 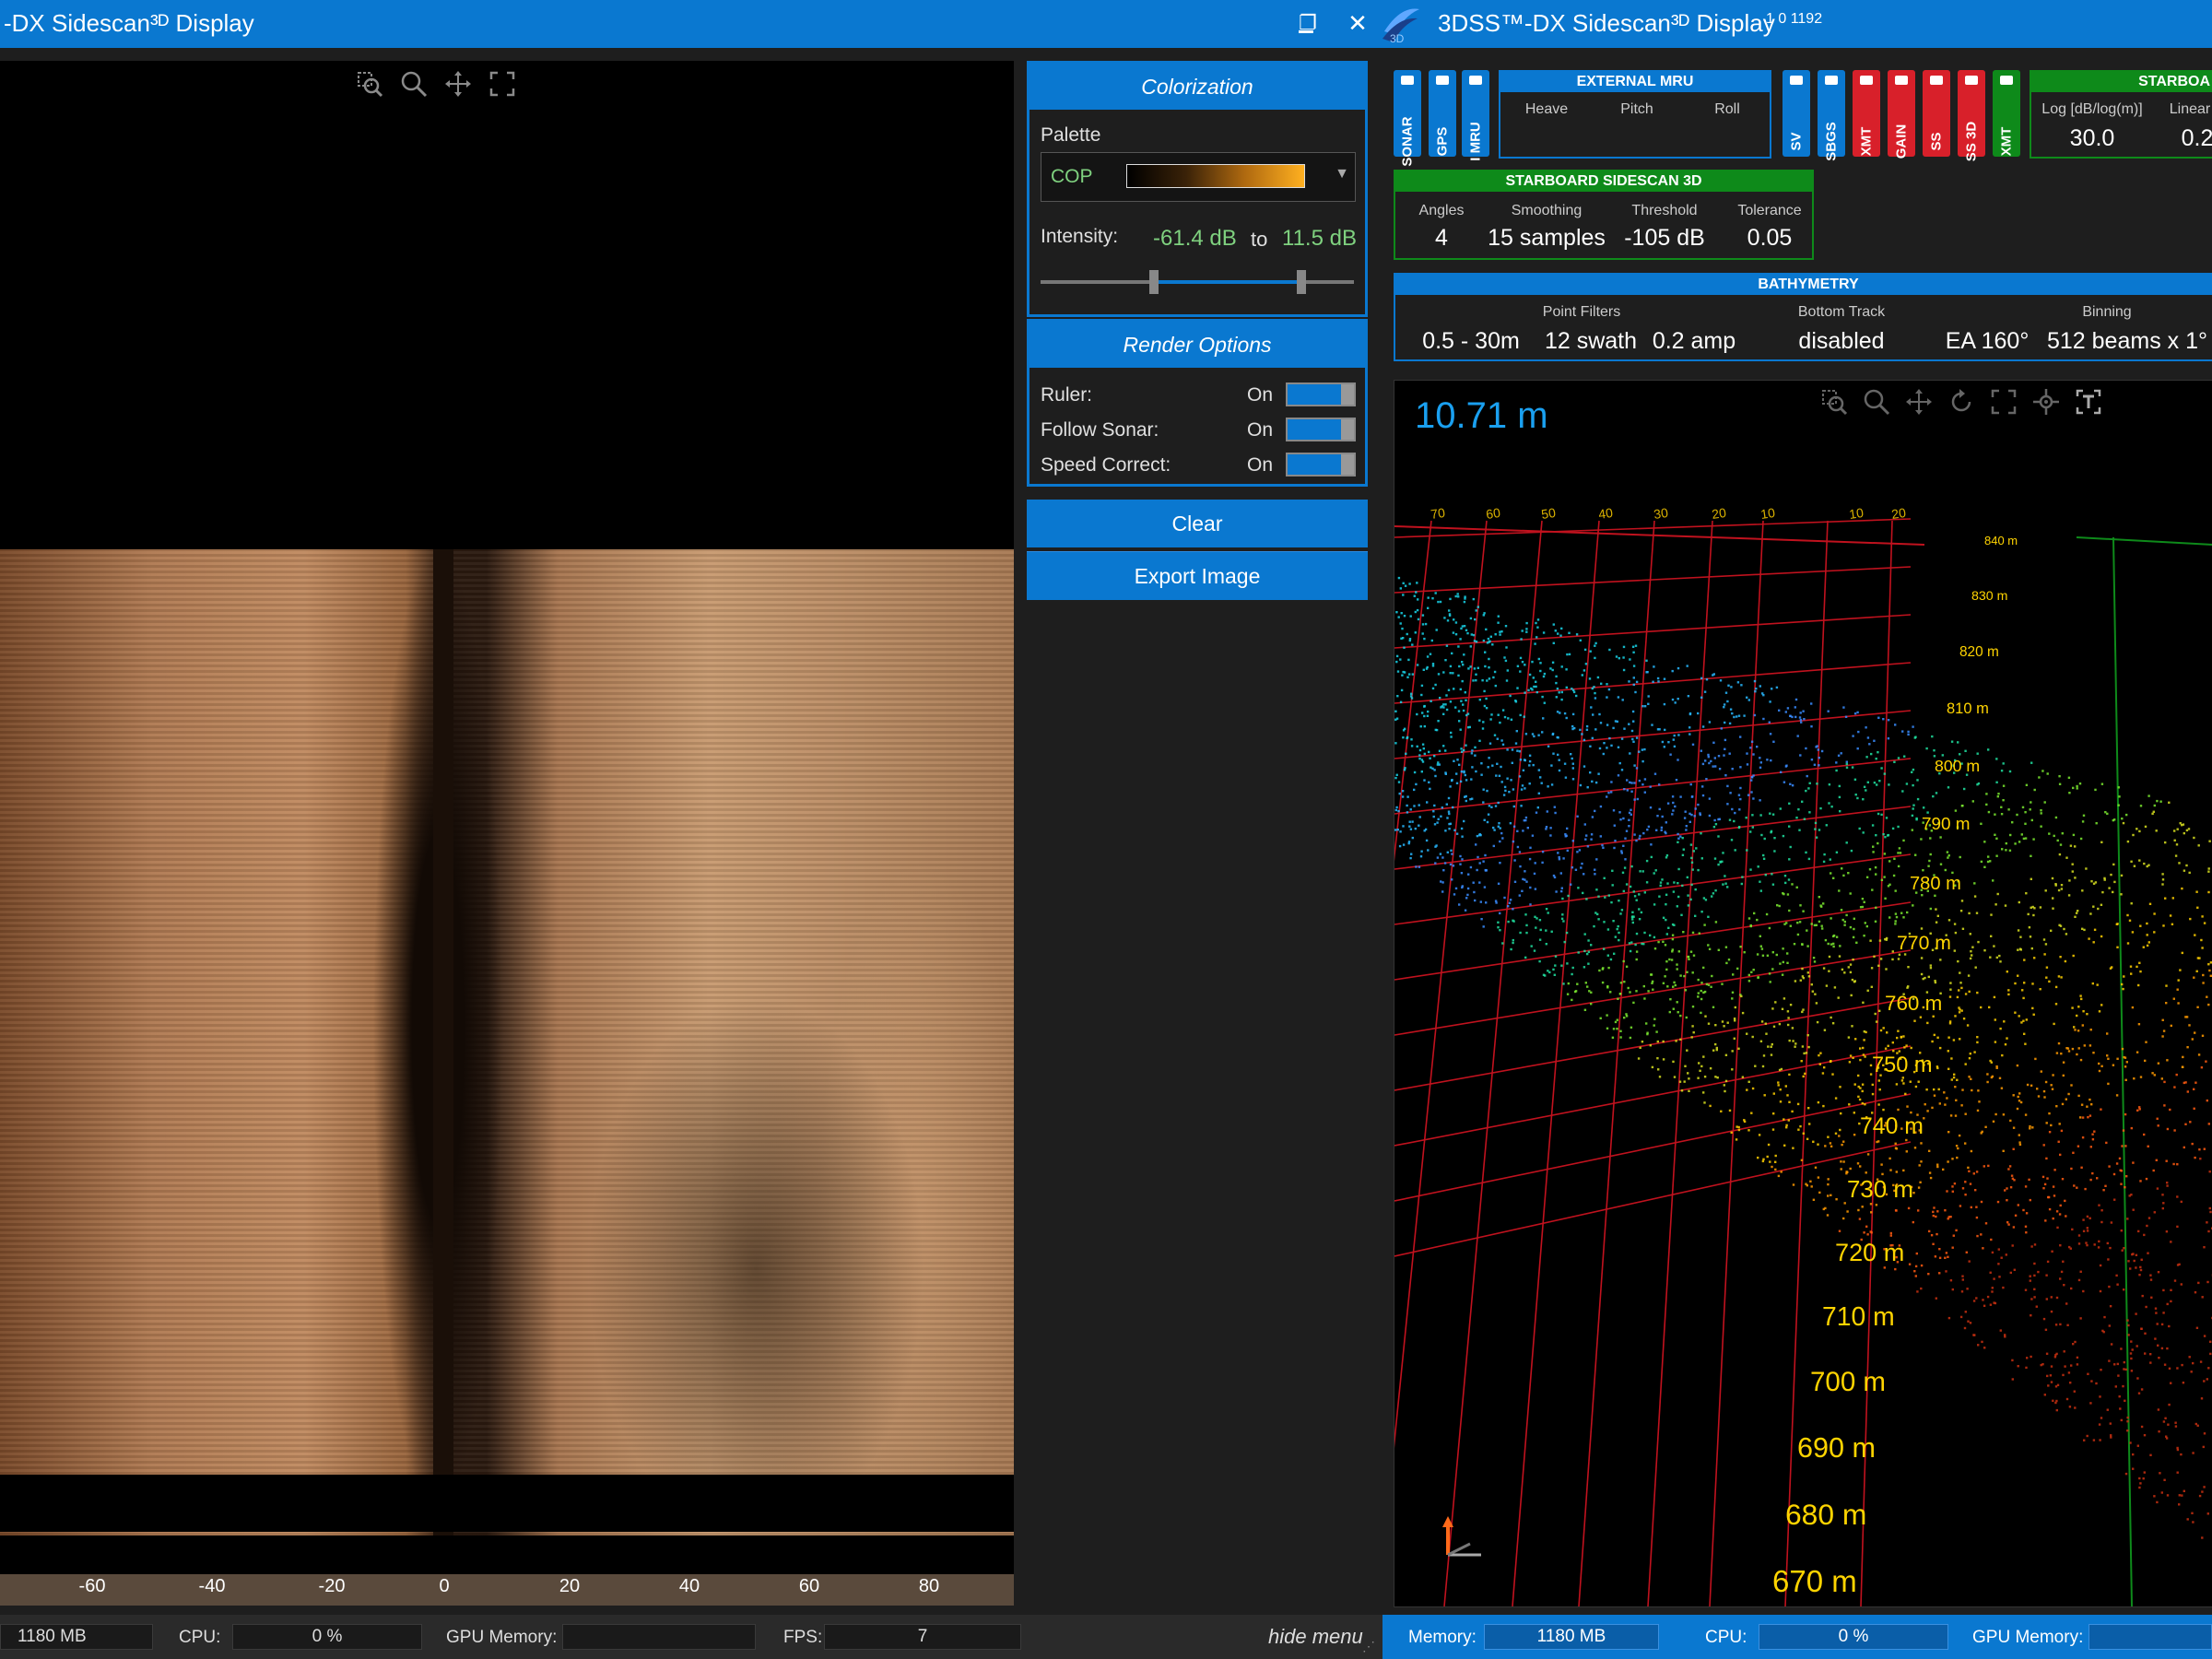 What do you see at coordinates (1357, 23) in the screenshot?
I see `close-button: ✕` at bounding box center [1357, 23].